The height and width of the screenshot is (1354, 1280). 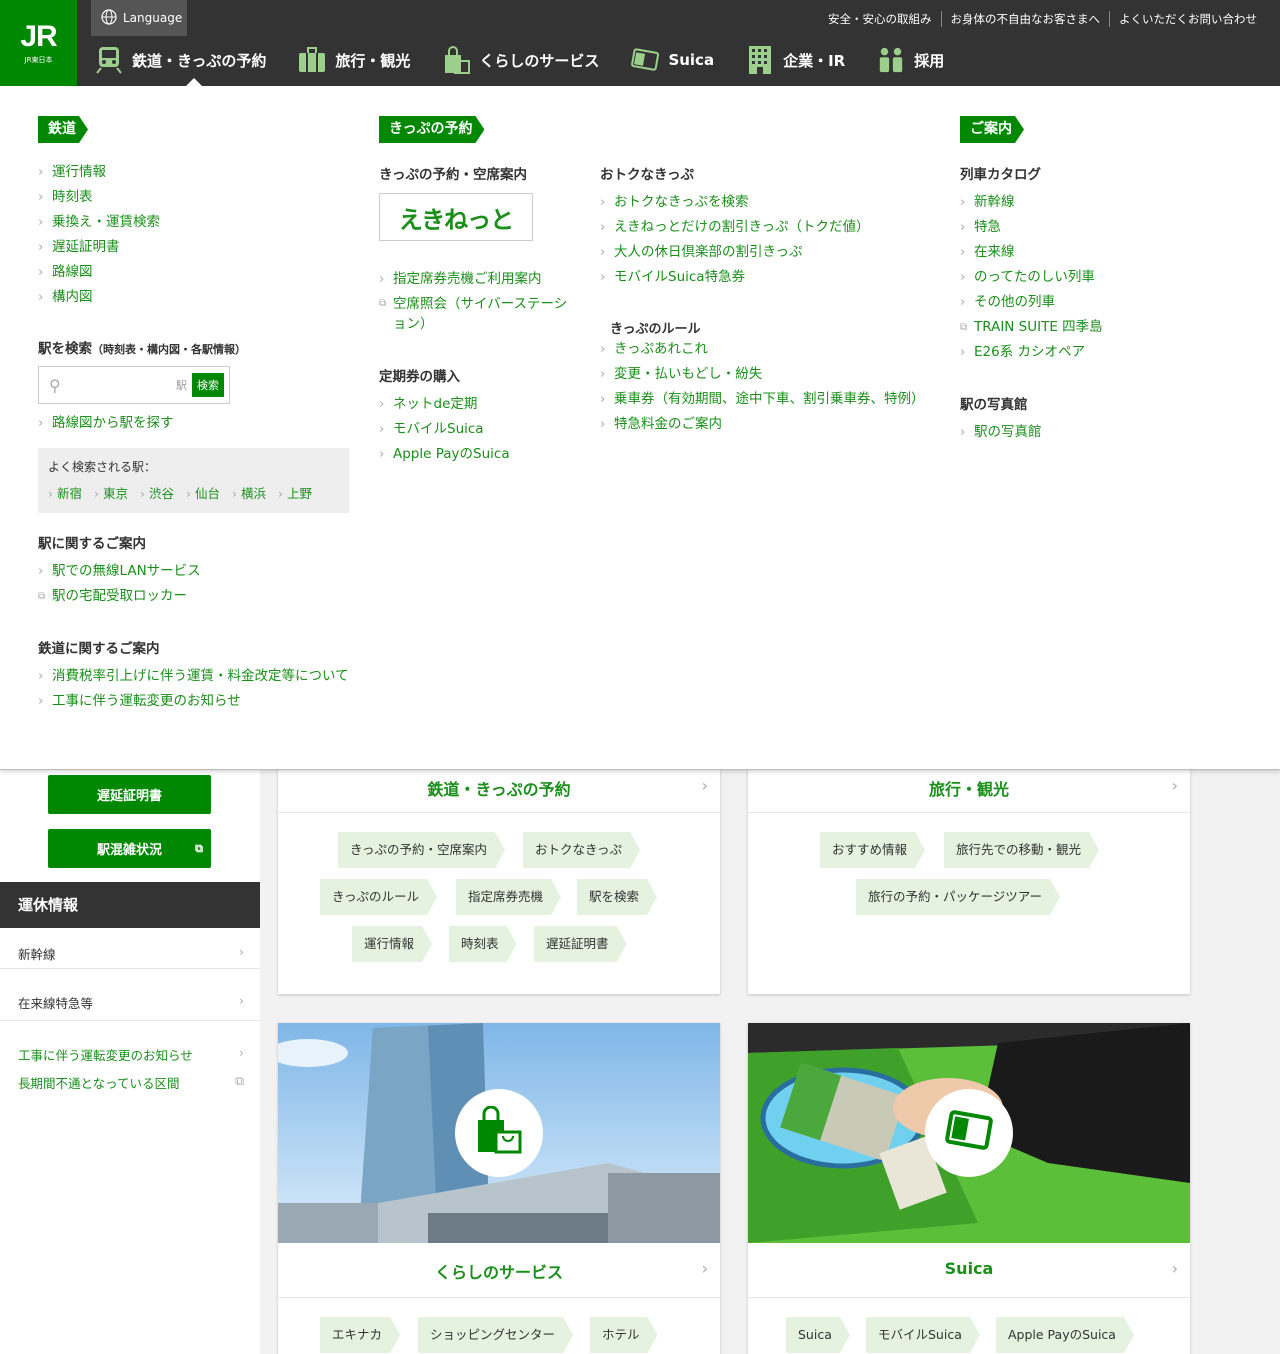 What do you see at coordinates (969, 1268) in the screenshot?
I see `card-title: Suica` at bounding box center [969, 1268].